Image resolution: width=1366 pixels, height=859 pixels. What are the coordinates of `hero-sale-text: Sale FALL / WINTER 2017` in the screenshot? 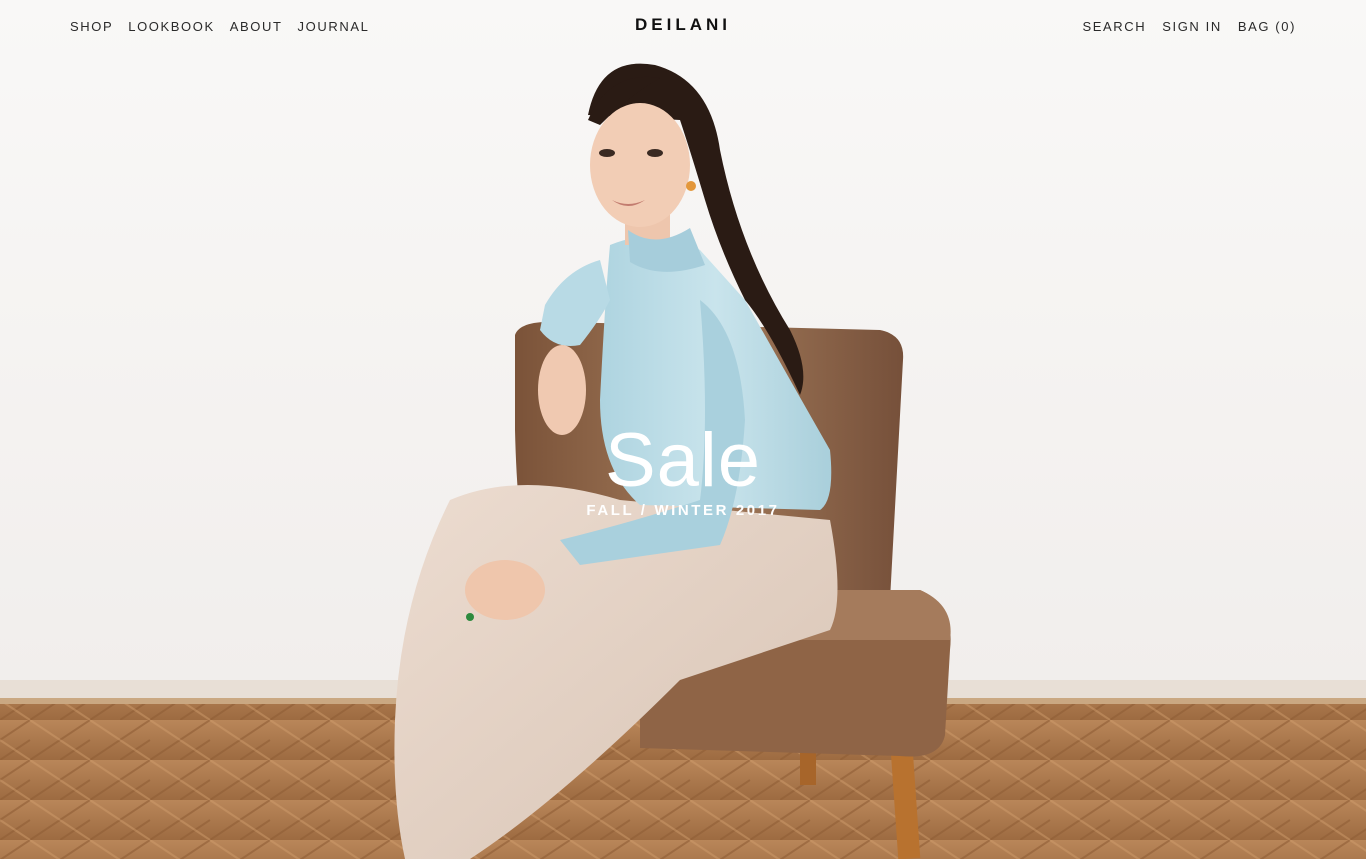 It's located at (683, 469).